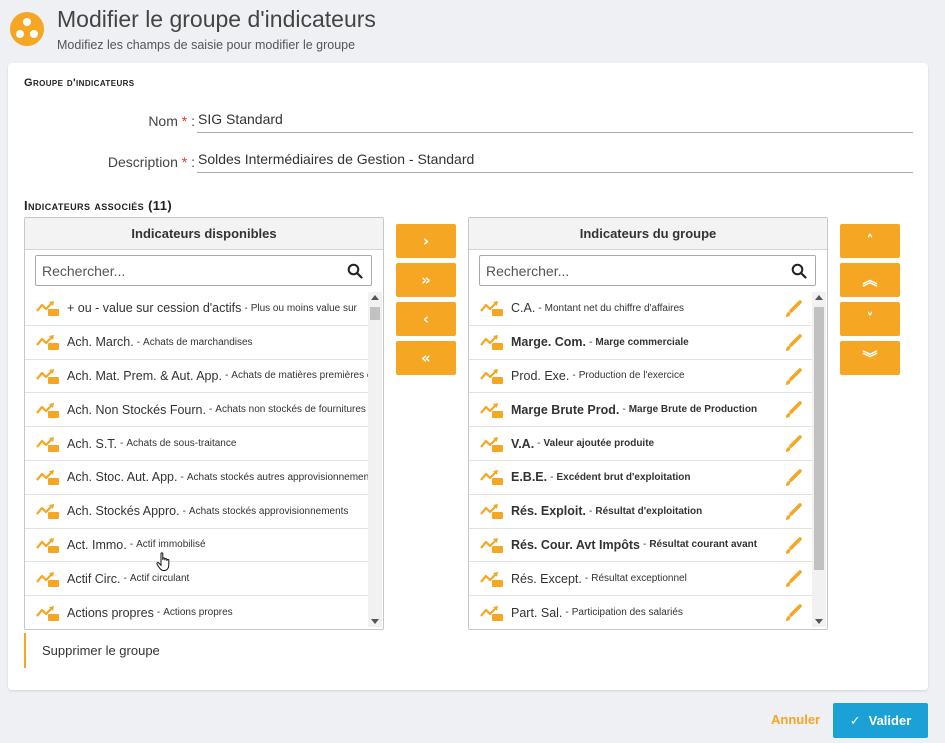  I want to click on list-item: Act. Immo. - Actif immobilisé, so click(197, 546).